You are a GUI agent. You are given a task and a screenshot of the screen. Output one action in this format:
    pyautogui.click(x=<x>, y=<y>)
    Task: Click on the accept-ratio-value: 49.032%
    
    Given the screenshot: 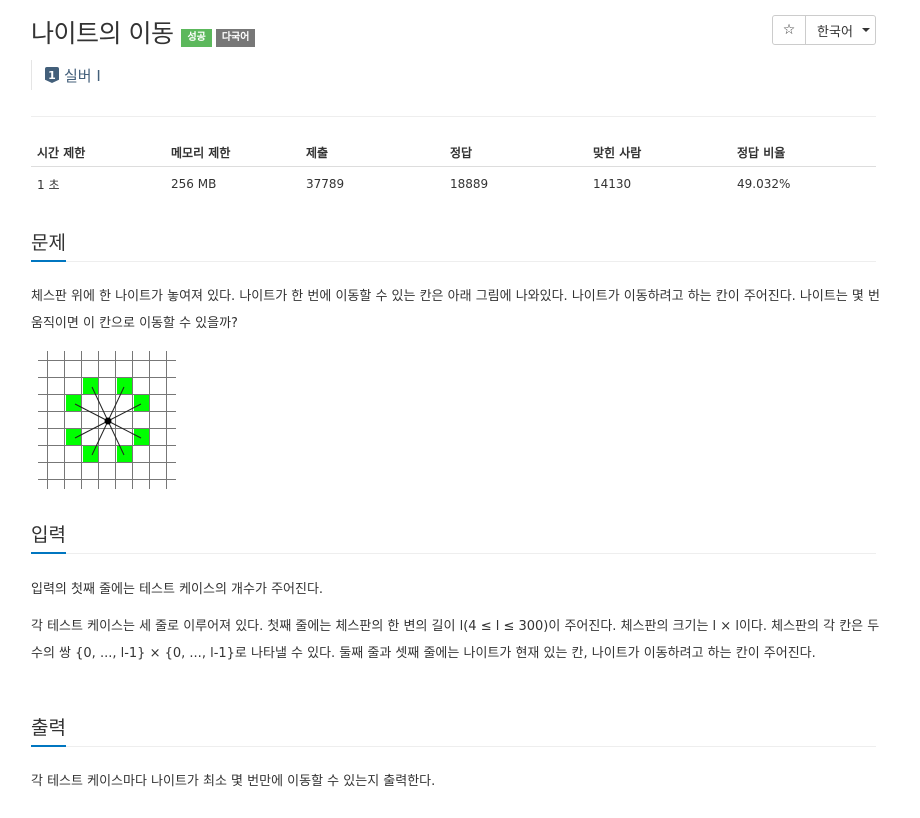 What is the action you would take?
    pyautogui.click(x=764, y=184)
    